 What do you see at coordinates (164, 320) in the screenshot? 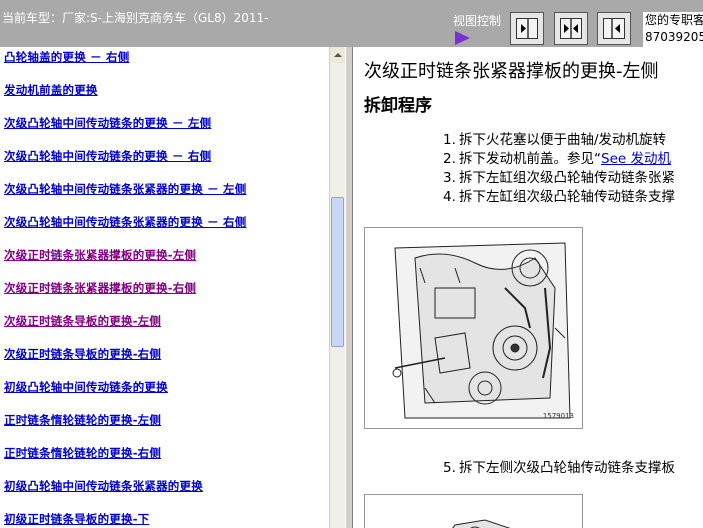
I see `nav-link: 次级正时链条导板的更换-左侧` at bounding box center [164, 320].